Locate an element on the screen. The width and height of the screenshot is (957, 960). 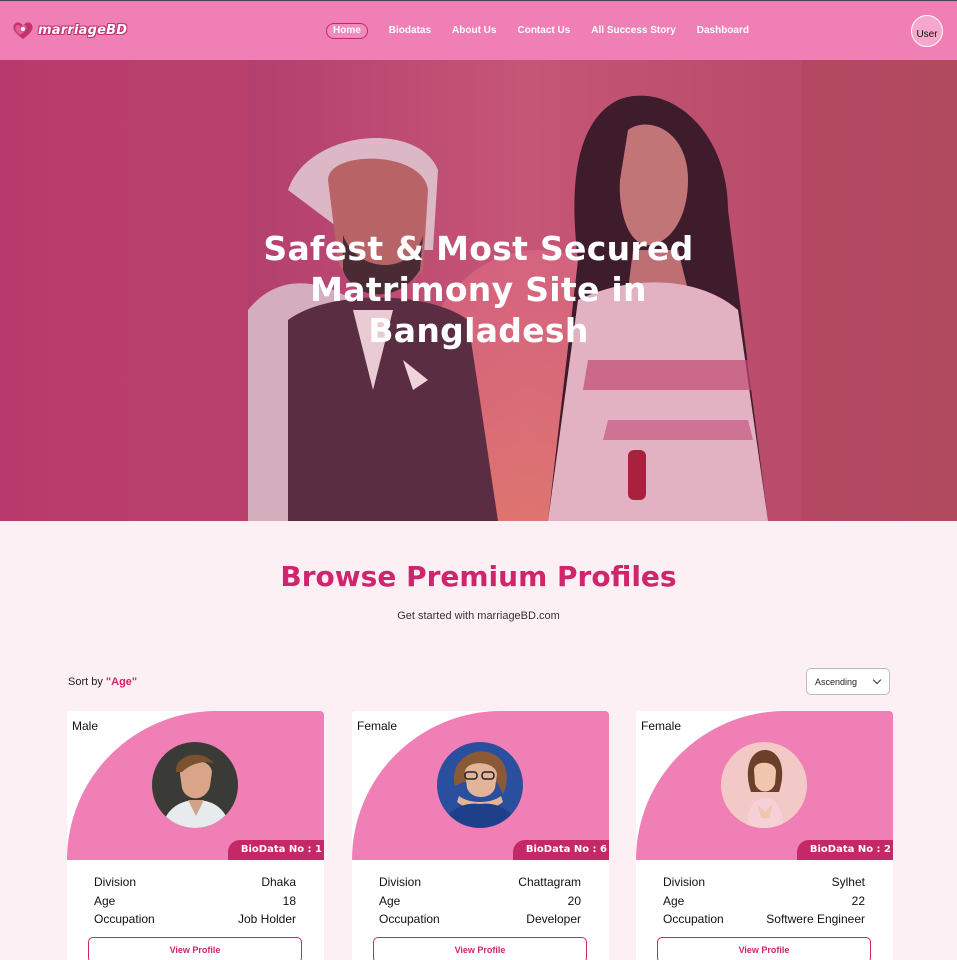
sort-order-select: Ascending is located at coordinates (848, 681).